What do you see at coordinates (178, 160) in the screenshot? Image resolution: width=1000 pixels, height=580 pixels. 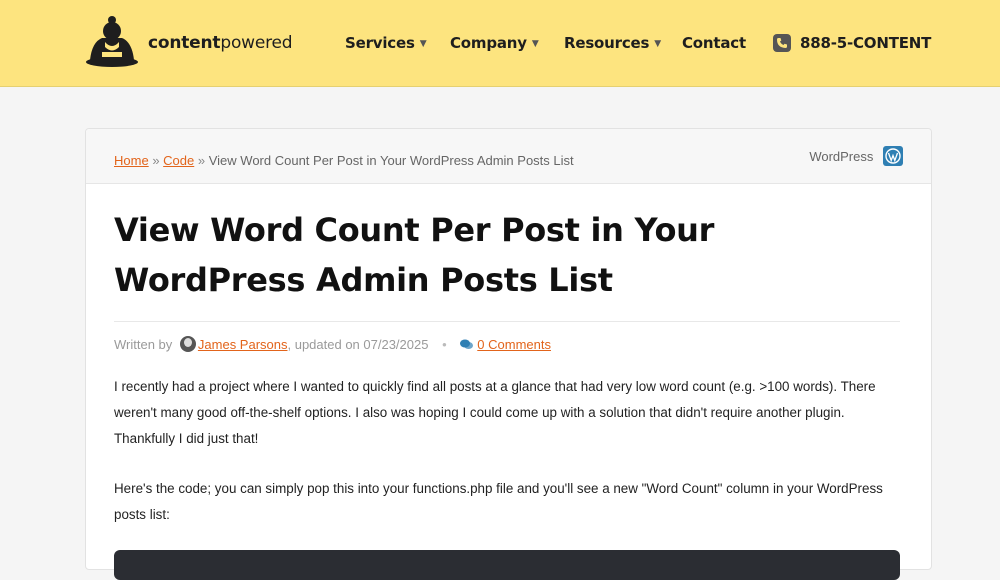 I see `breadcrumb-code-link: Code` at bounding box center [178, 160].